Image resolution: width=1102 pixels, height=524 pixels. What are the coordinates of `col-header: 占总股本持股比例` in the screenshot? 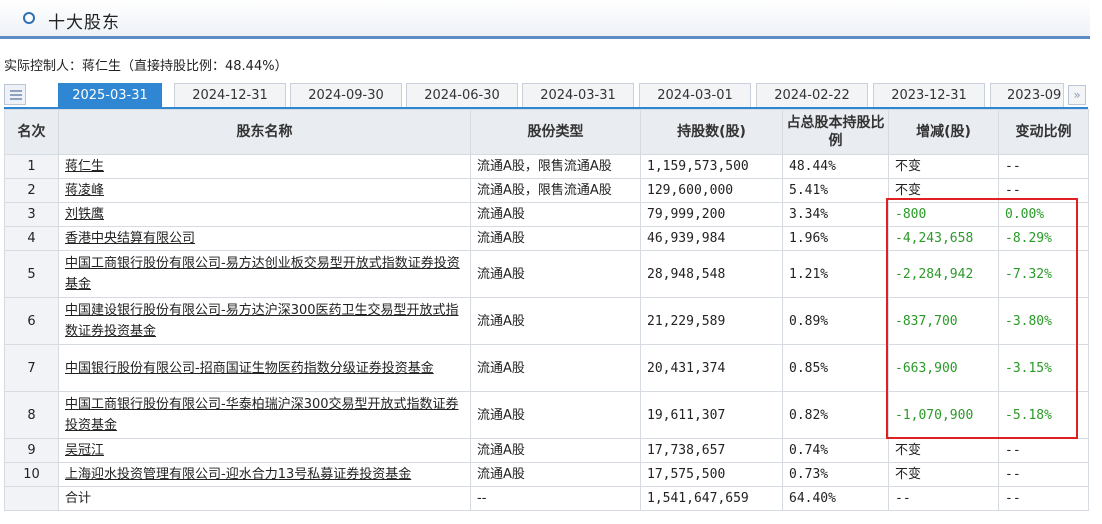 It's located at (835, 132).